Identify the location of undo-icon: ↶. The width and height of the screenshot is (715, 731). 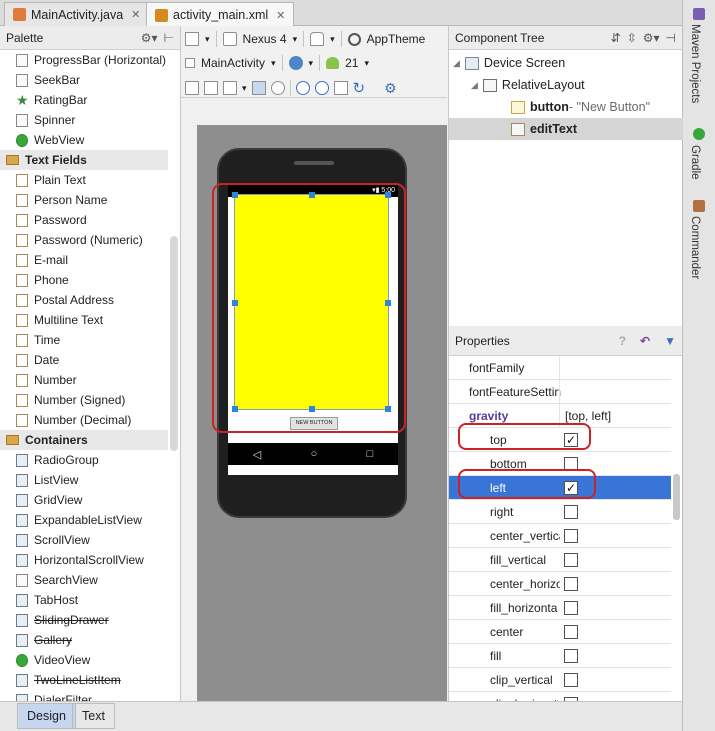
(645, 341).